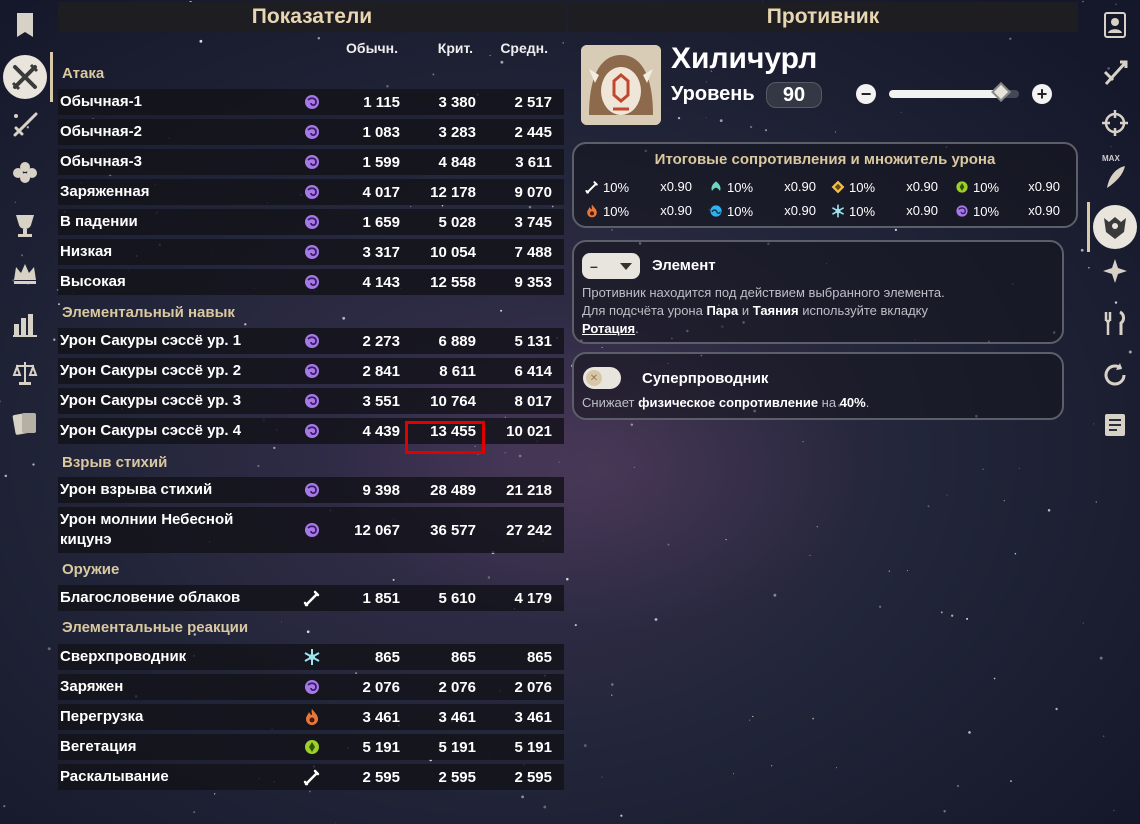 The height and width of the screenshot is (824, 1140). What do you see at coordinates (976, 211) in the screenshot?
I see `resistance-electro: 10%` at bounding box center [976, 211].